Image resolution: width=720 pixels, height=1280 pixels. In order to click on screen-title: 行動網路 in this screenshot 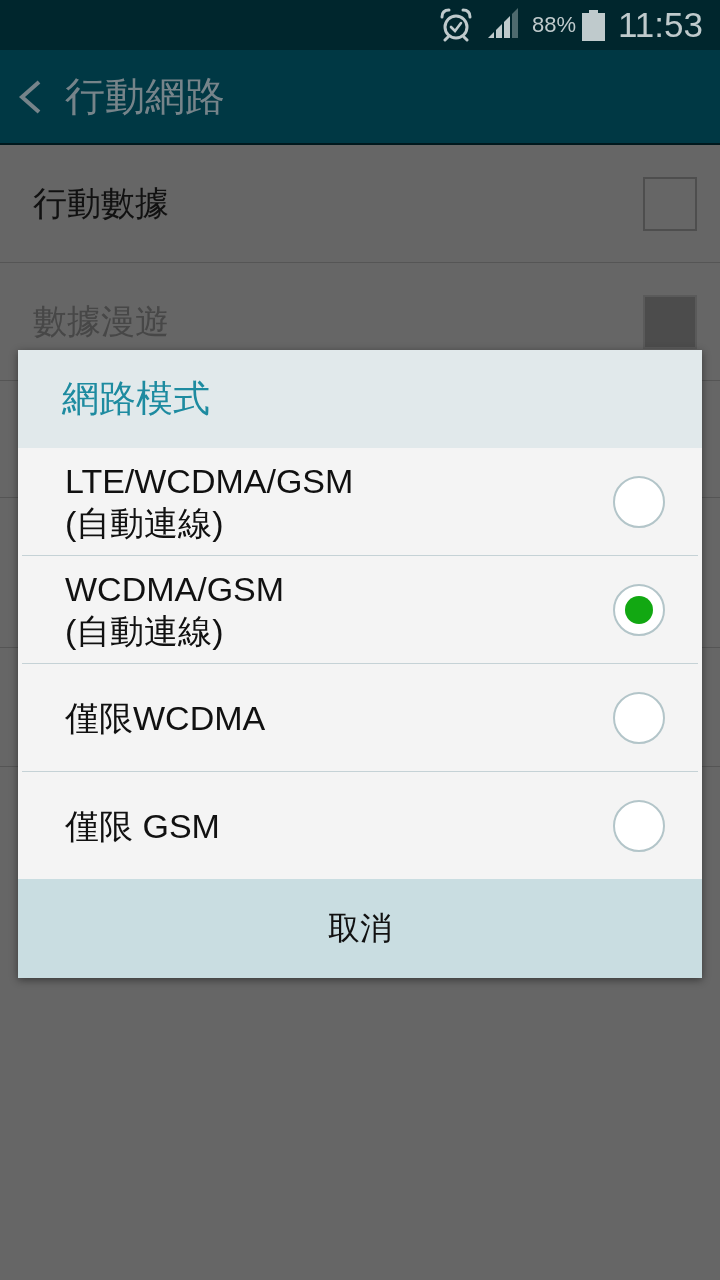, I will do `click(145, 96)`.